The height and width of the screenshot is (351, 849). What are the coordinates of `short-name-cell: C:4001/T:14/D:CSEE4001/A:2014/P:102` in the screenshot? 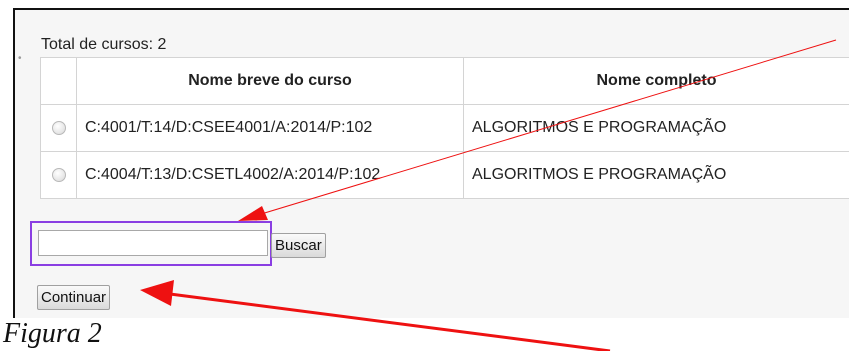 It's located at (270, 128).